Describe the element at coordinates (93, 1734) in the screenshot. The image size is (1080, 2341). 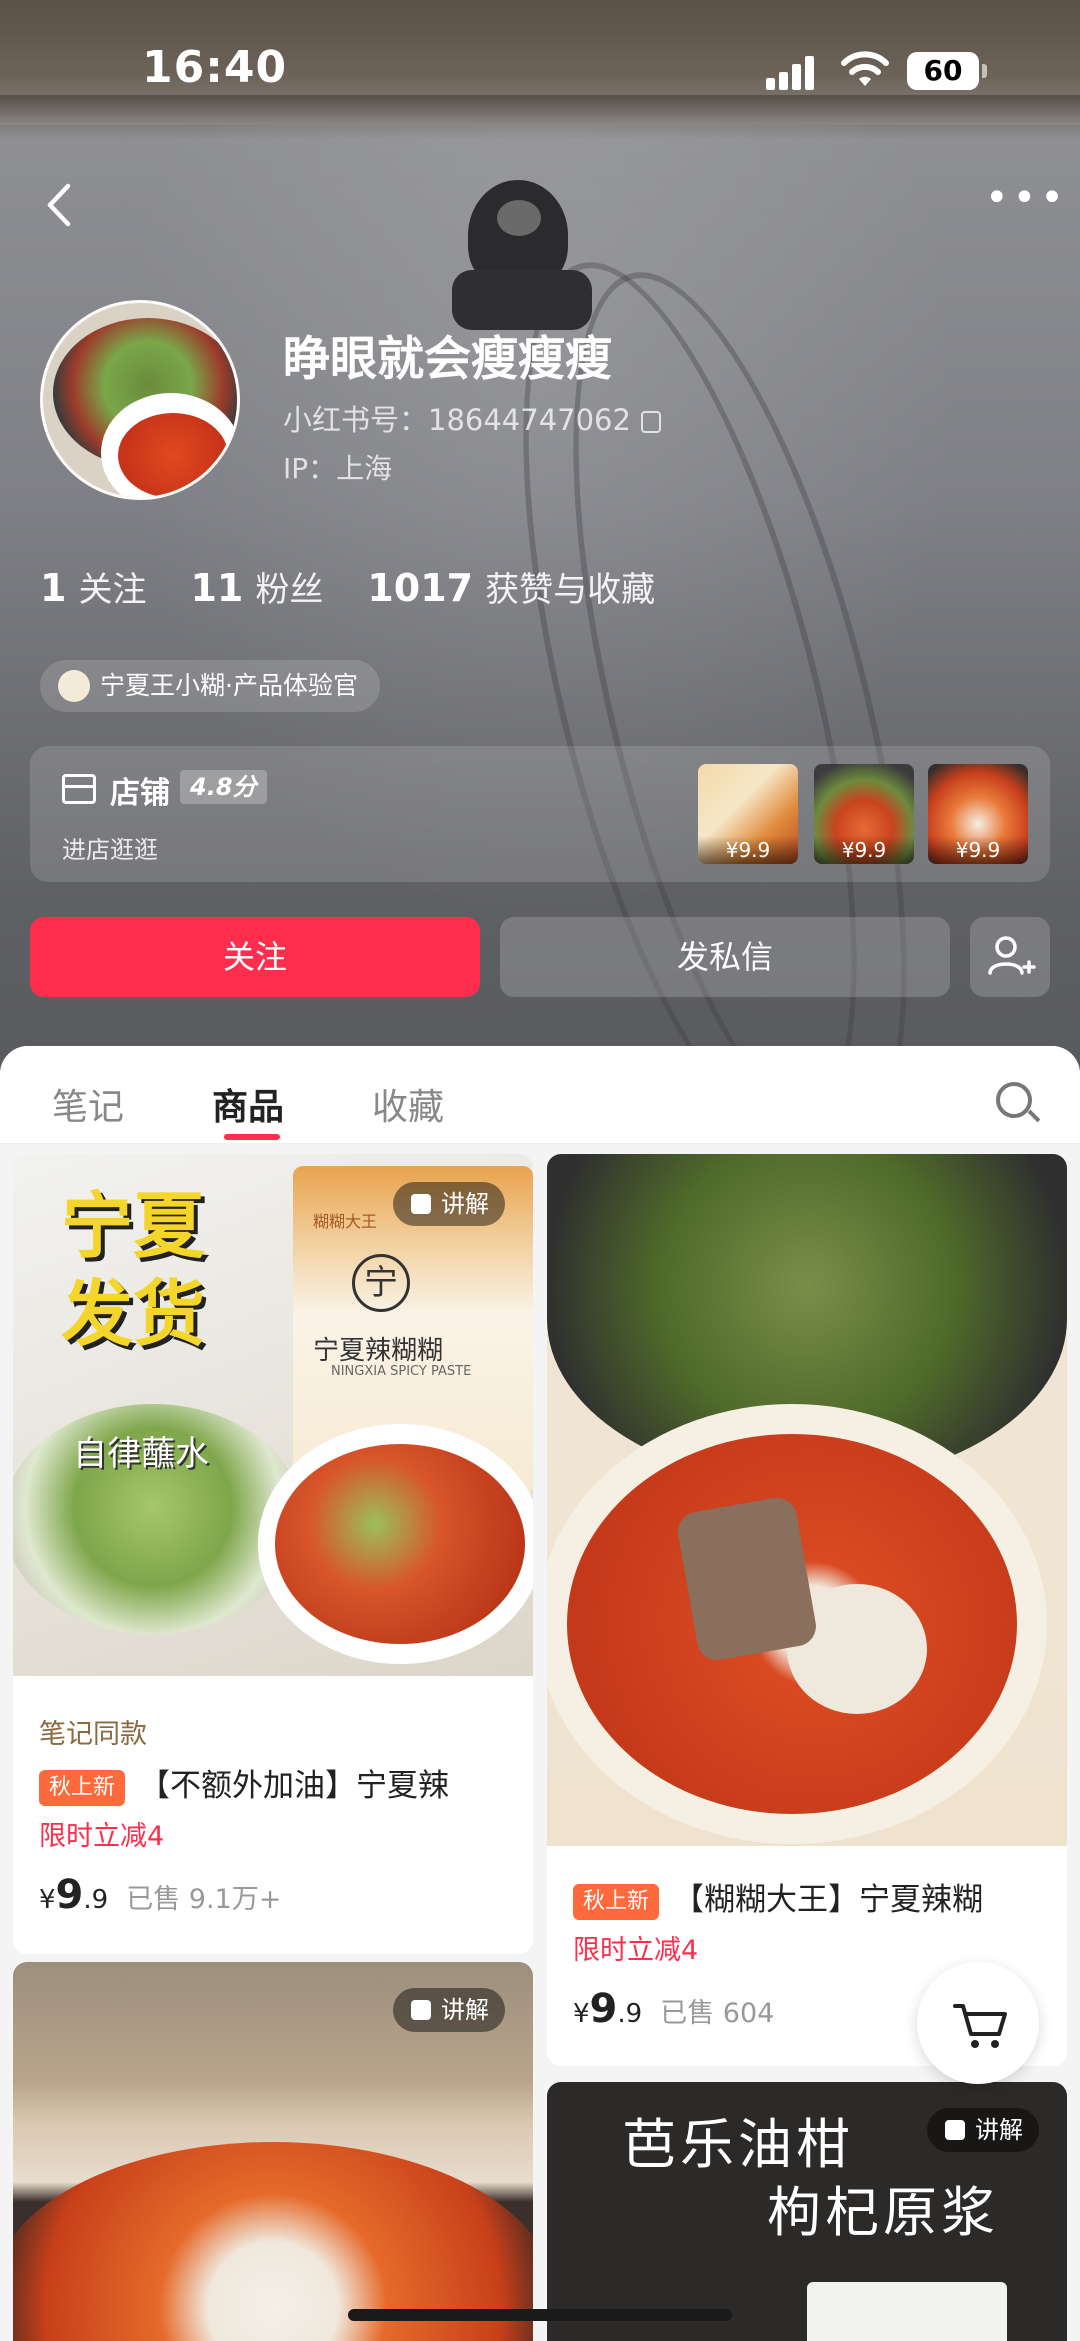
I see `note-same-label: 笔记同款` at that location.